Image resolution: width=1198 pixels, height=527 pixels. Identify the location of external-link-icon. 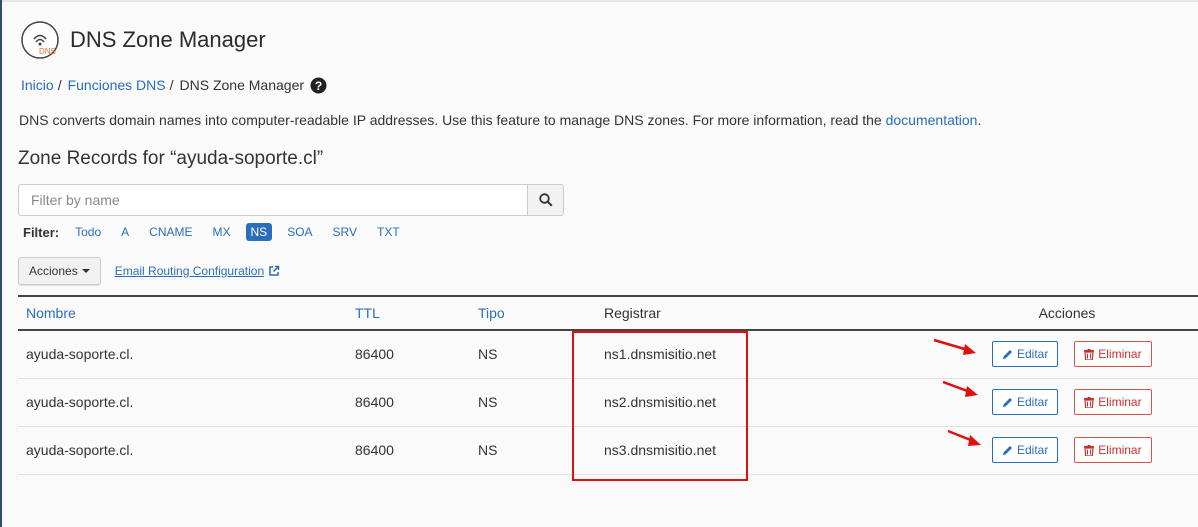
(274, 270).